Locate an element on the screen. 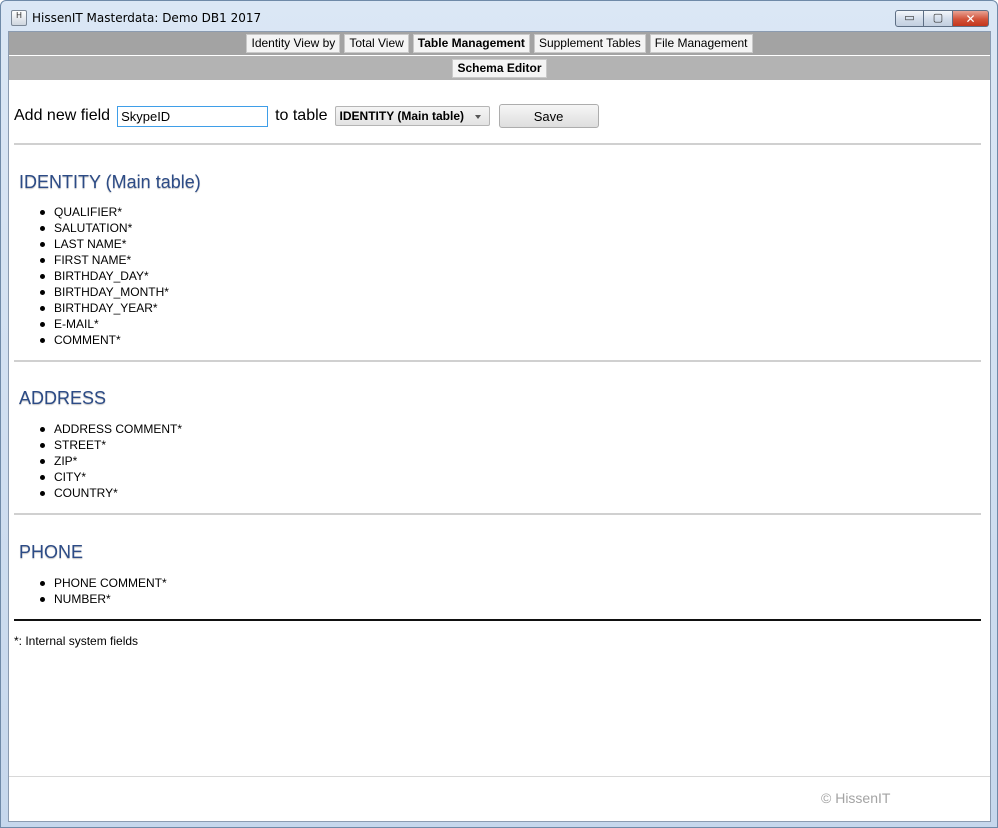 This screenshot has width=998, height=828. tab-supplement-tables: Supplement Tables is located at coordinates (589, 43).